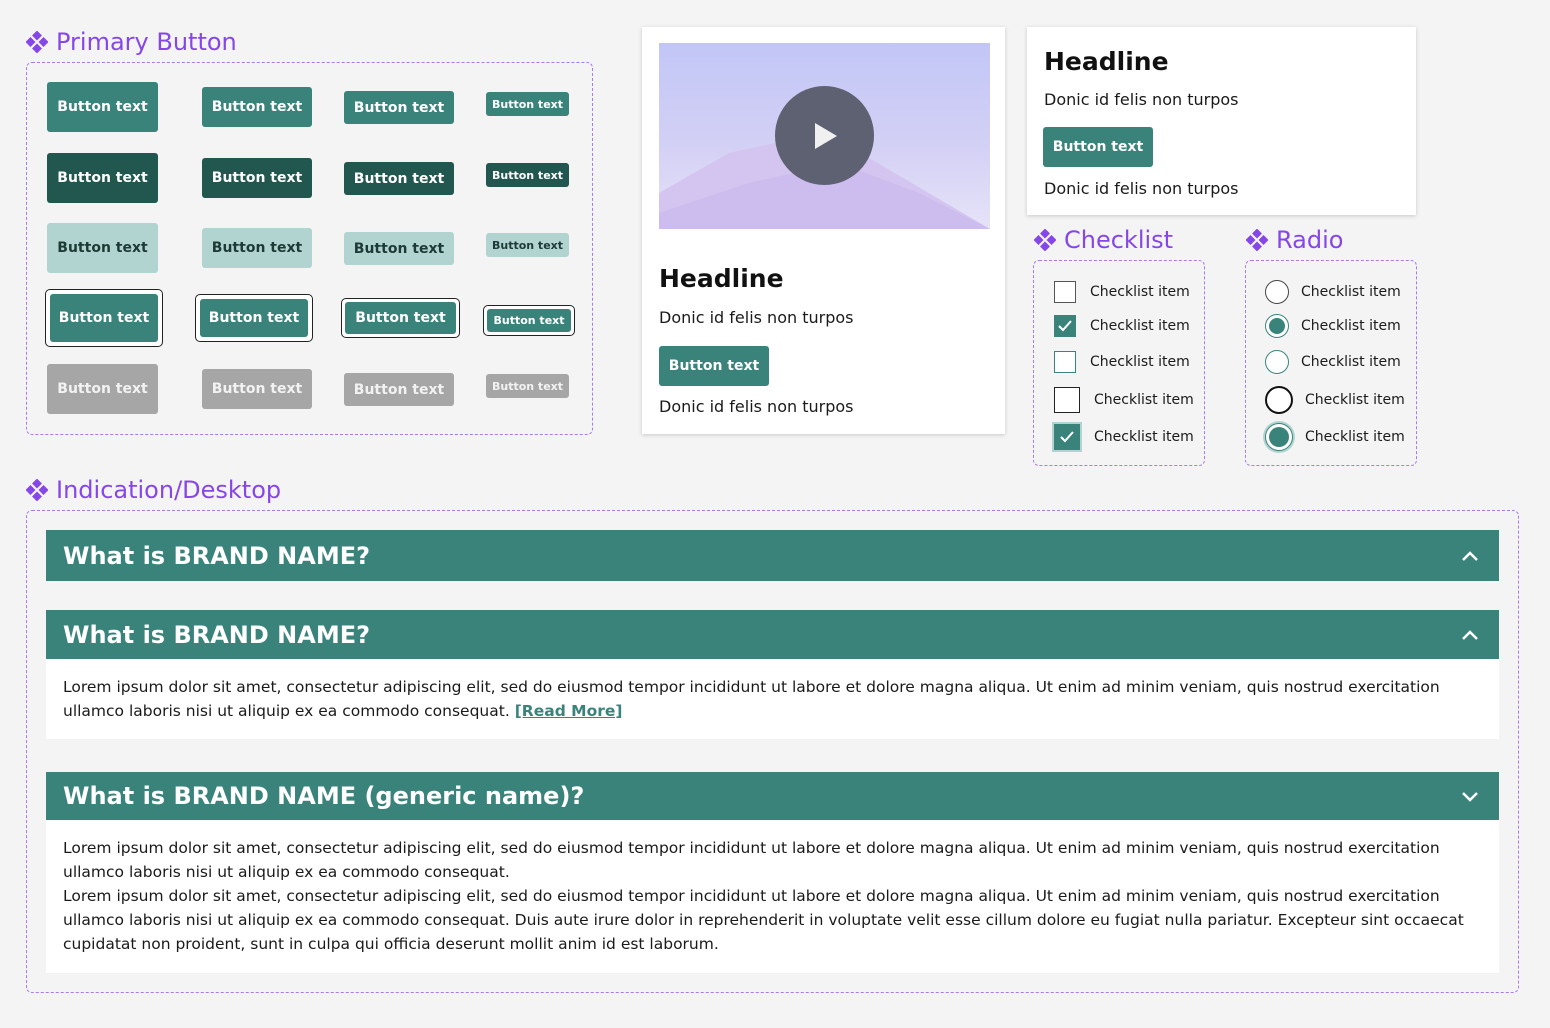 The image size is (1550, 1028). Describe the element at coordinates (529, 320) in the screenshot. I see `primary-button-focus-xs: Button text` at that location.